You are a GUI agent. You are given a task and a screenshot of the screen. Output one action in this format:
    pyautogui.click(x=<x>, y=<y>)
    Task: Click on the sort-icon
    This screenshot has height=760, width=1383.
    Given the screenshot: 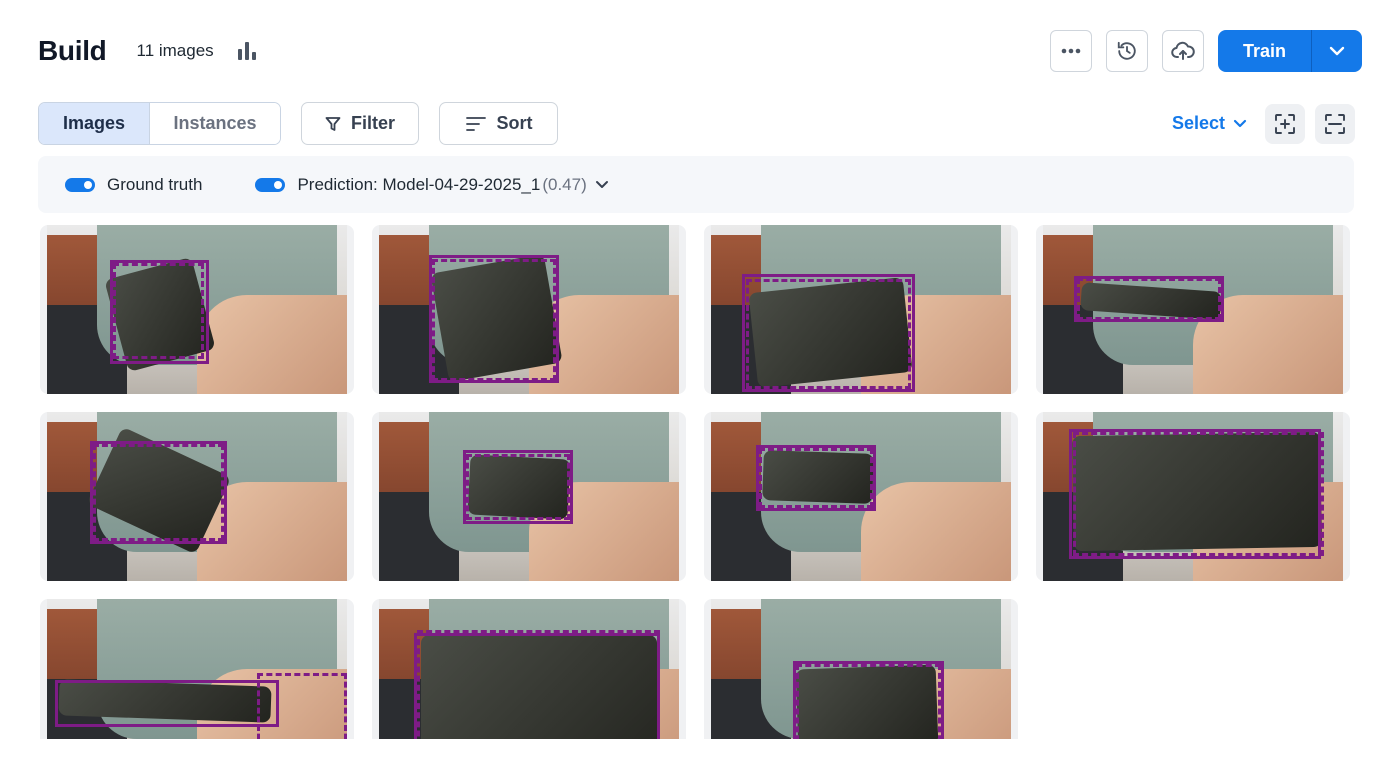 What is the action you would take?
    pyautogui.click(x=475, y=123)
    